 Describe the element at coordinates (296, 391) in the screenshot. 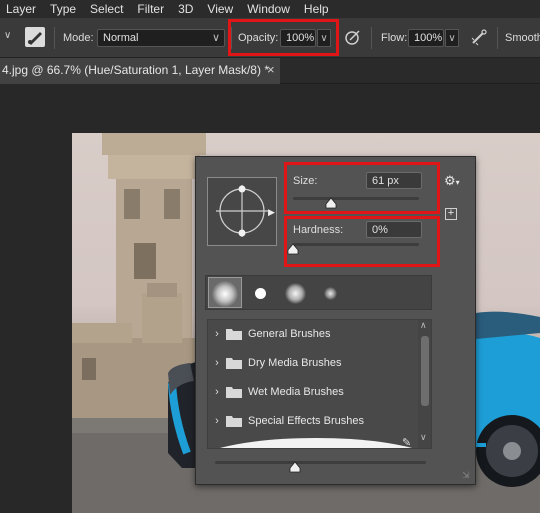

I see `folder-label: Wet Media Brushes` at that location.